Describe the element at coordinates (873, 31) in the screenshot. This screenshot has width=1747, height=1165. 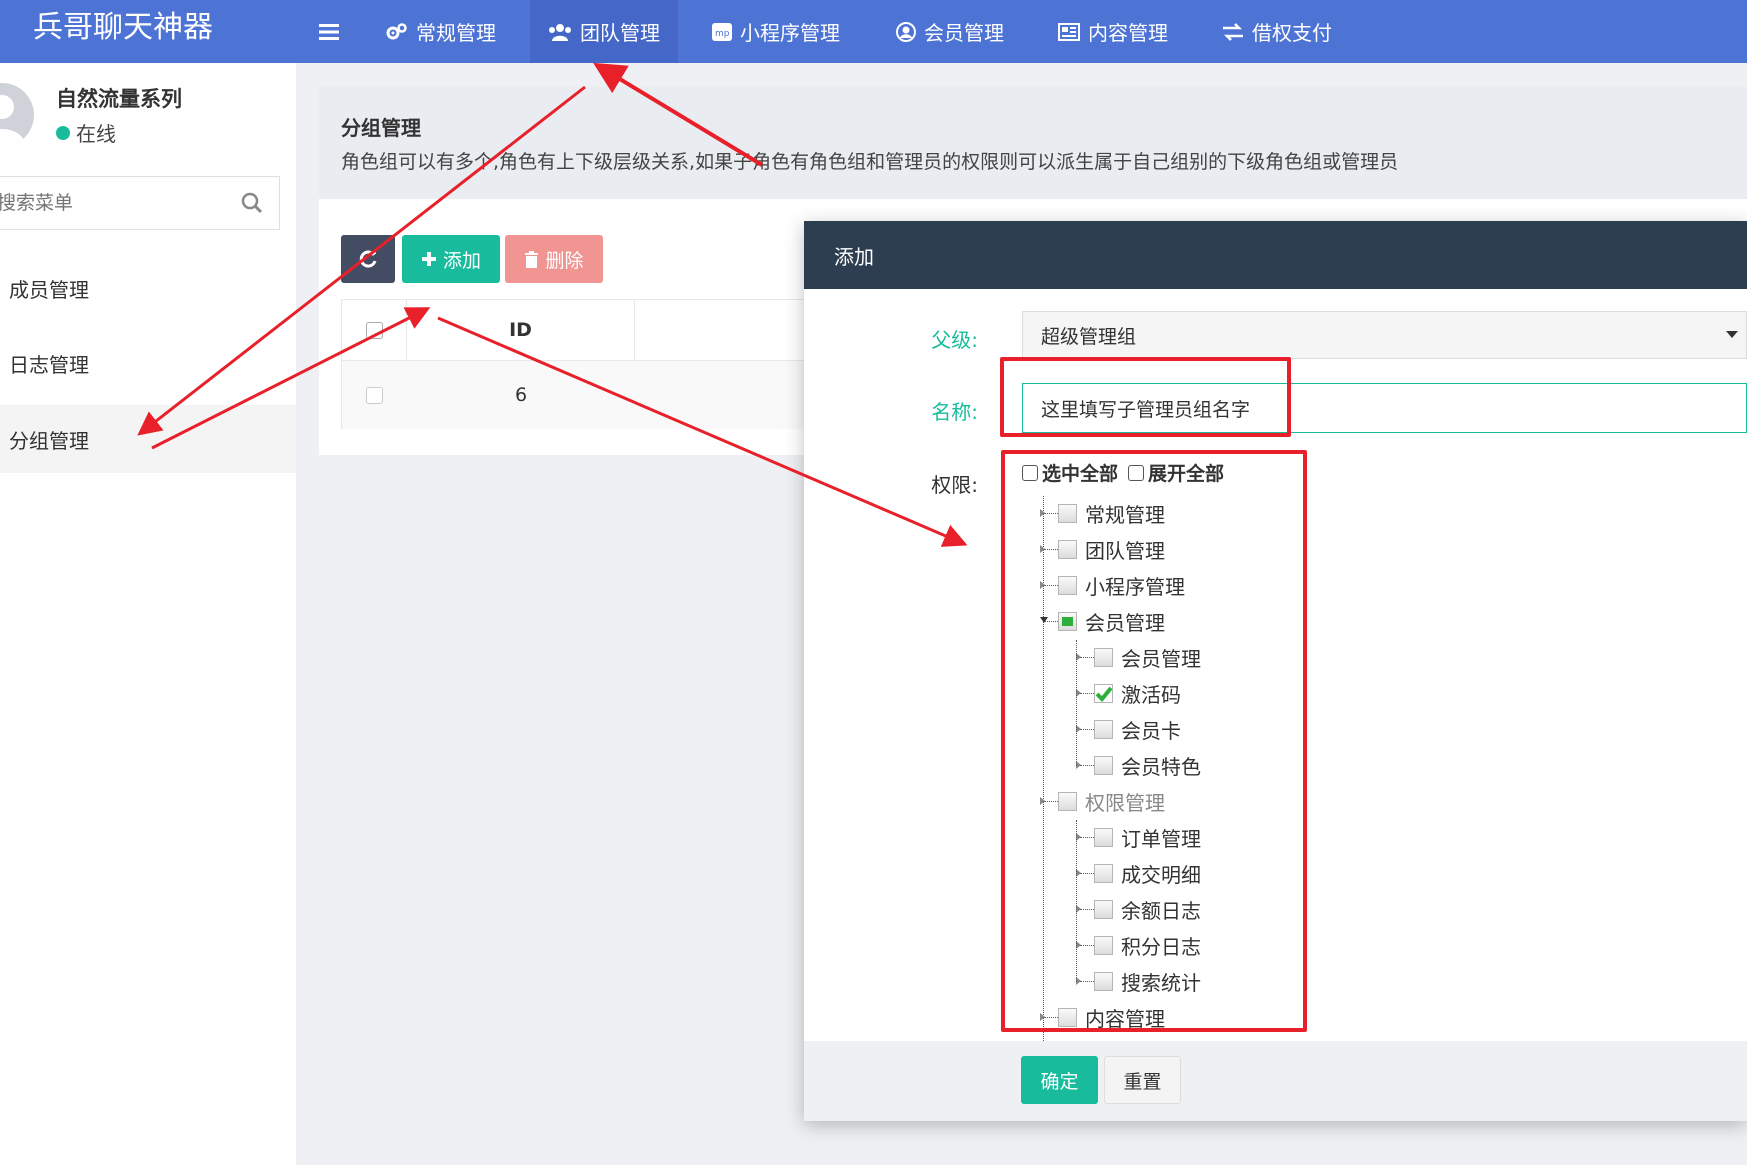
I see `top-navbar: 兵哥聊天神器 常规管理 团队管理 mp 小程序管理 会员管理 内容管理 借权支付` at that location.